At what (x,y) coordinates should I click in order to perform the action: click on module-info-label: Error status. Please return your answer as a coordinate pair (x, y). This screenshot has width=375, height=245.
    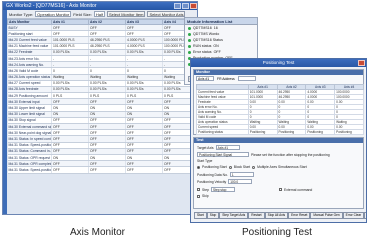
    Looking at the image, I should click on (202, 52).